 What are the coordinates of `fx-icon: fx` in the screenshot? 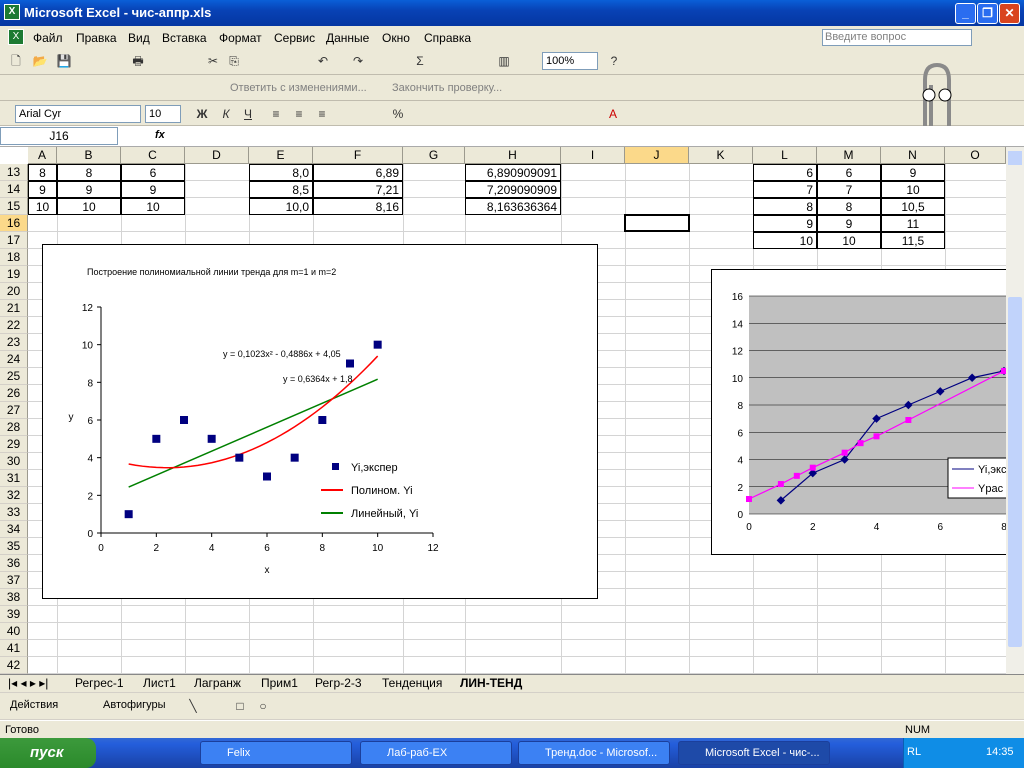 It's located at (160, 135).